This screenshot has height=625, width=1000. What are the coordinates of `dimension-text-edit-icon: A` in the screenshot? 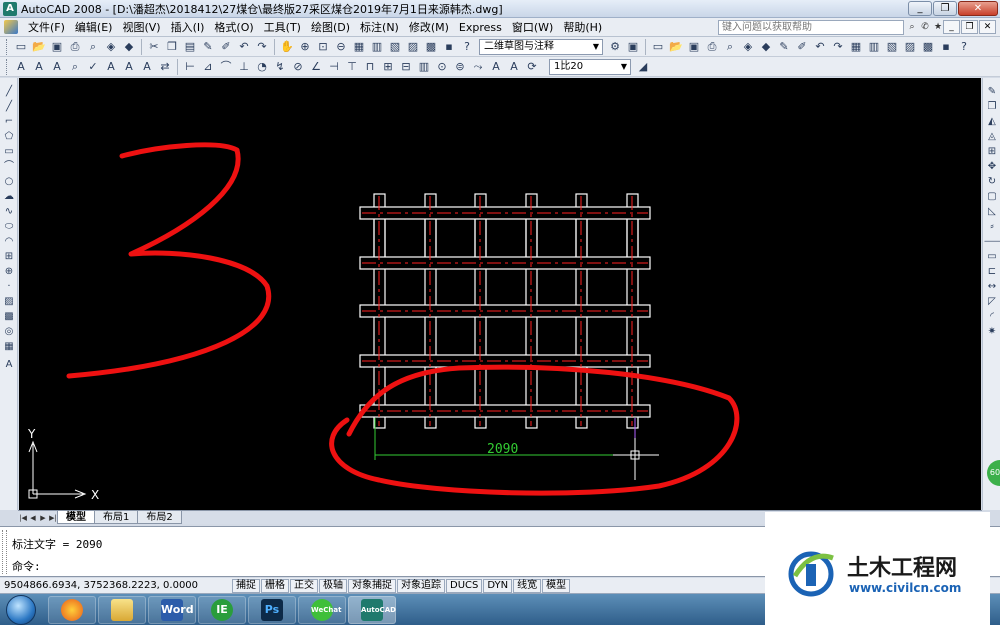 It's located at (514, 67).